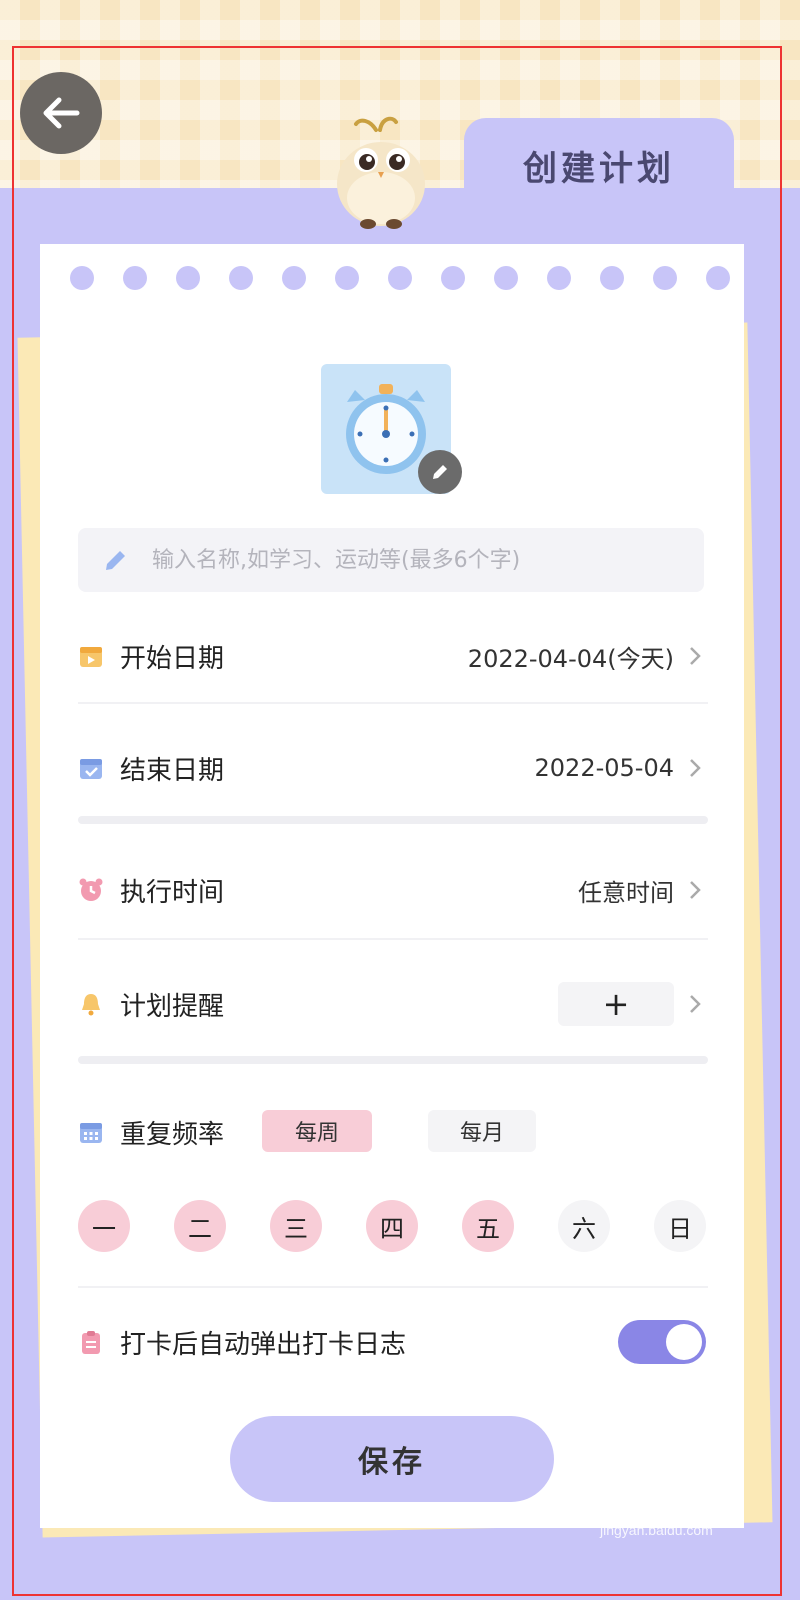 Image resolution: width=800 pixels, height=1600 pixels. I want to click on plan-name-input, so click(422, 560).